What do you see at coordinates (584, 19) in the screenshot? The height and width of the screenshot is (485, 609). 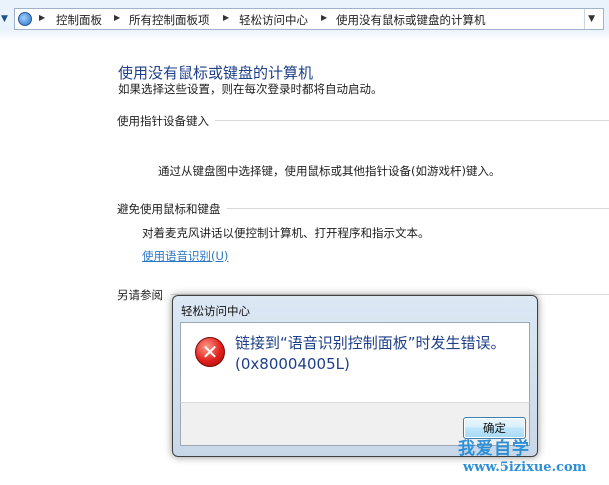 I see `address-divider` at bounding box center [584, 19].